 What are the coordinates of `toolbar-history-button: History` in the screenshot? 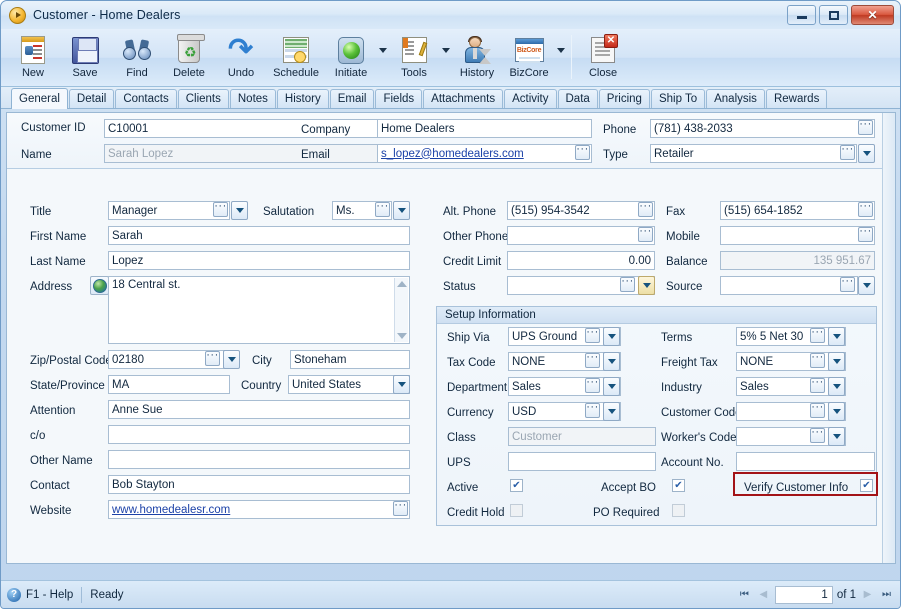 It's located at (477, 55).